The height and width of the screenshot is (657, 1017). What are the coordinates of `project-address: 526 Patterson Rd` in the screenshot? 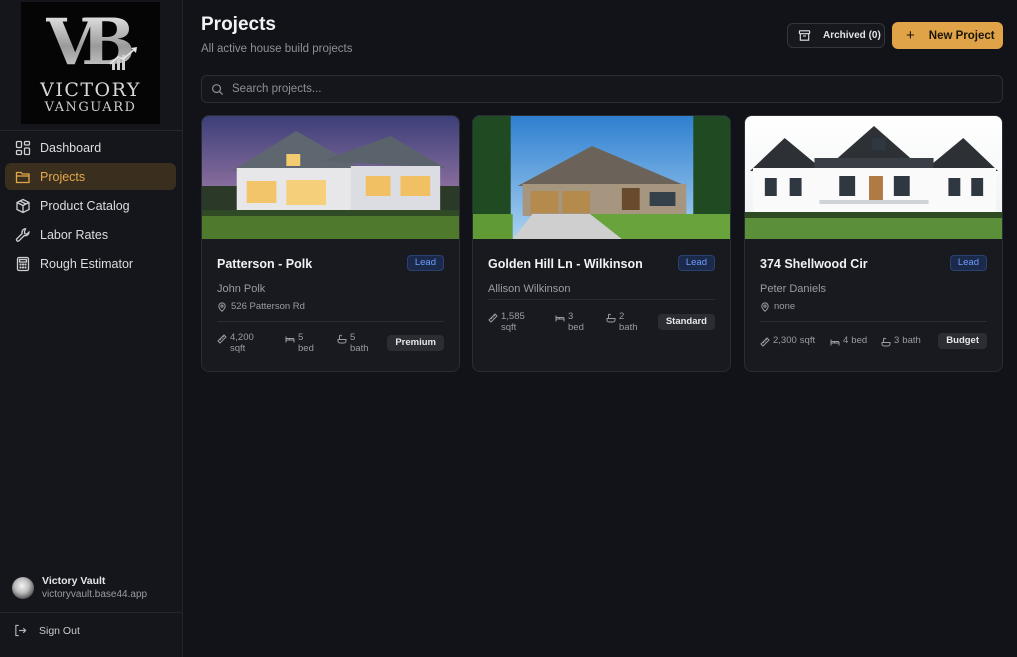 It's located at (261, 306).